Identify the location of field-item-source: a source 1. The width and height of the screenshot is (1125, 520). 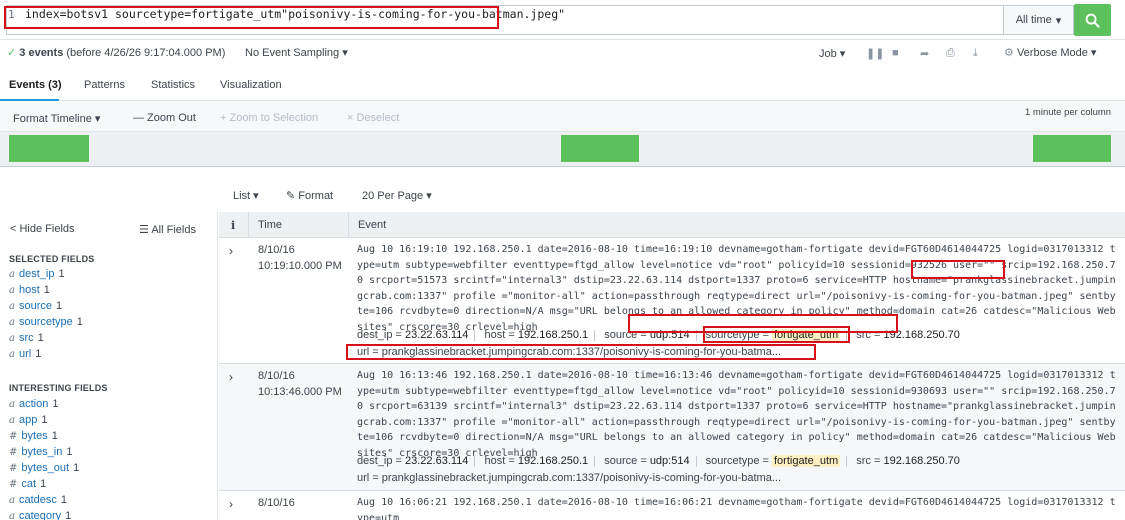
(35, 306).